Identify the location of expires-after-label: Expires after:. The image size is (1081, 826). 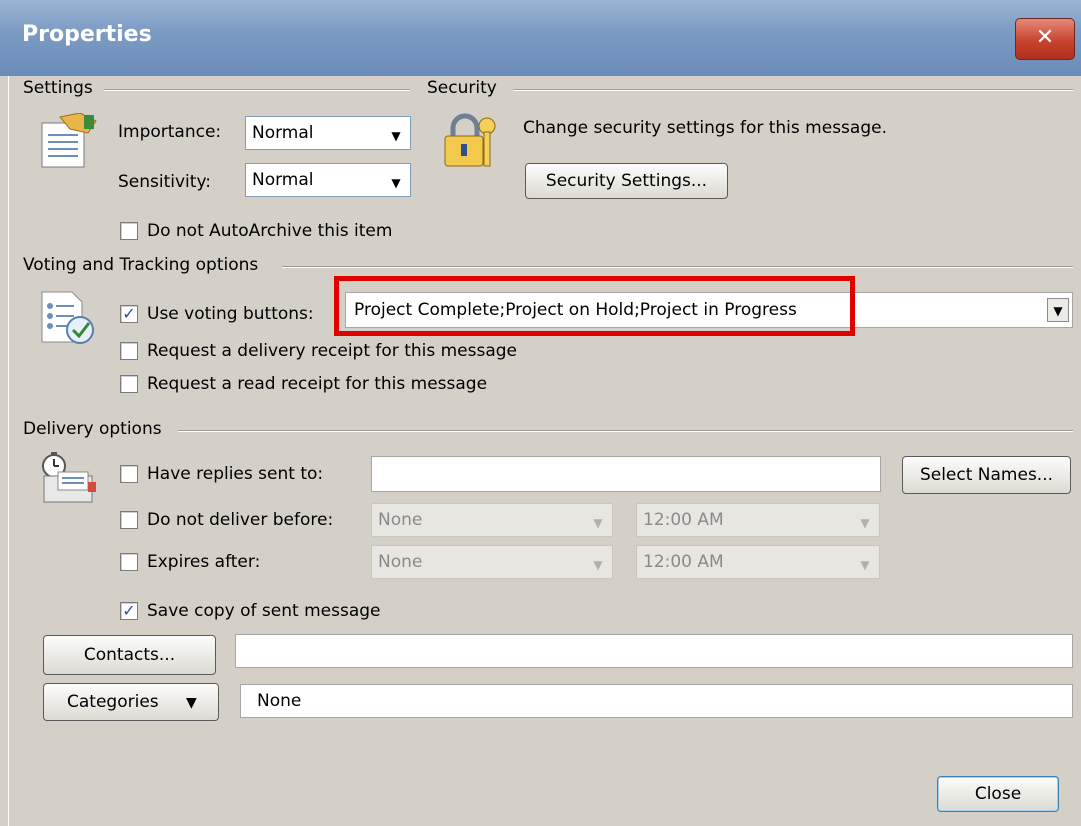
(204, 562).